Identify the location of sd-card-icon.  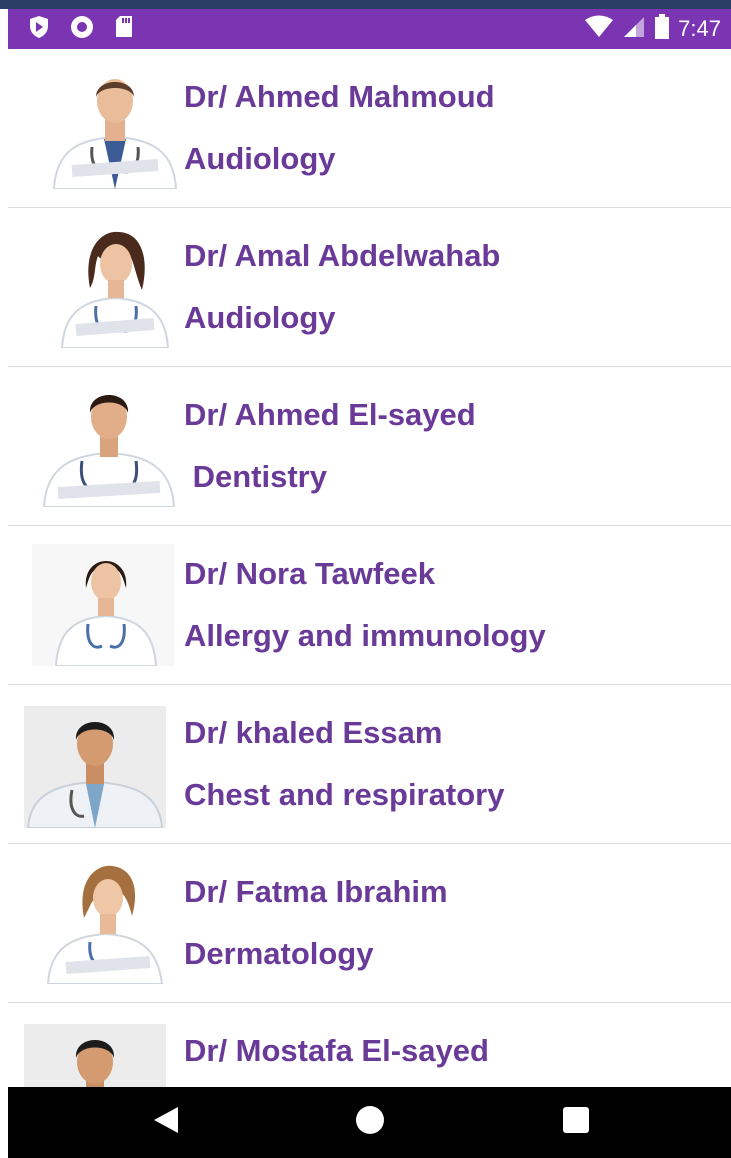
(124, 29).